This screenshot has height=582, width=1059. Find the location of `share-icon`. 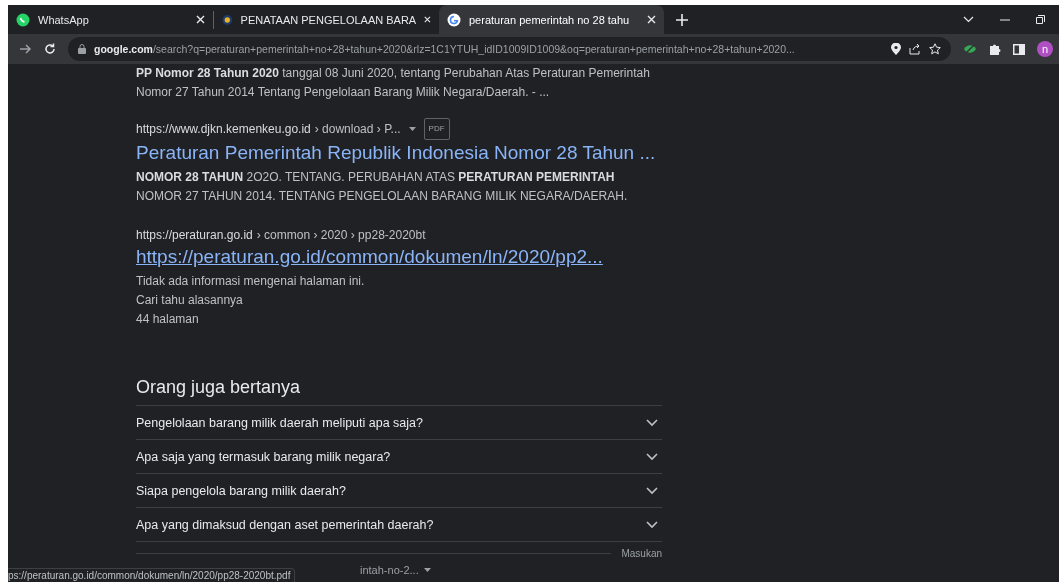

share-icon is located at coordinates (915, 49).